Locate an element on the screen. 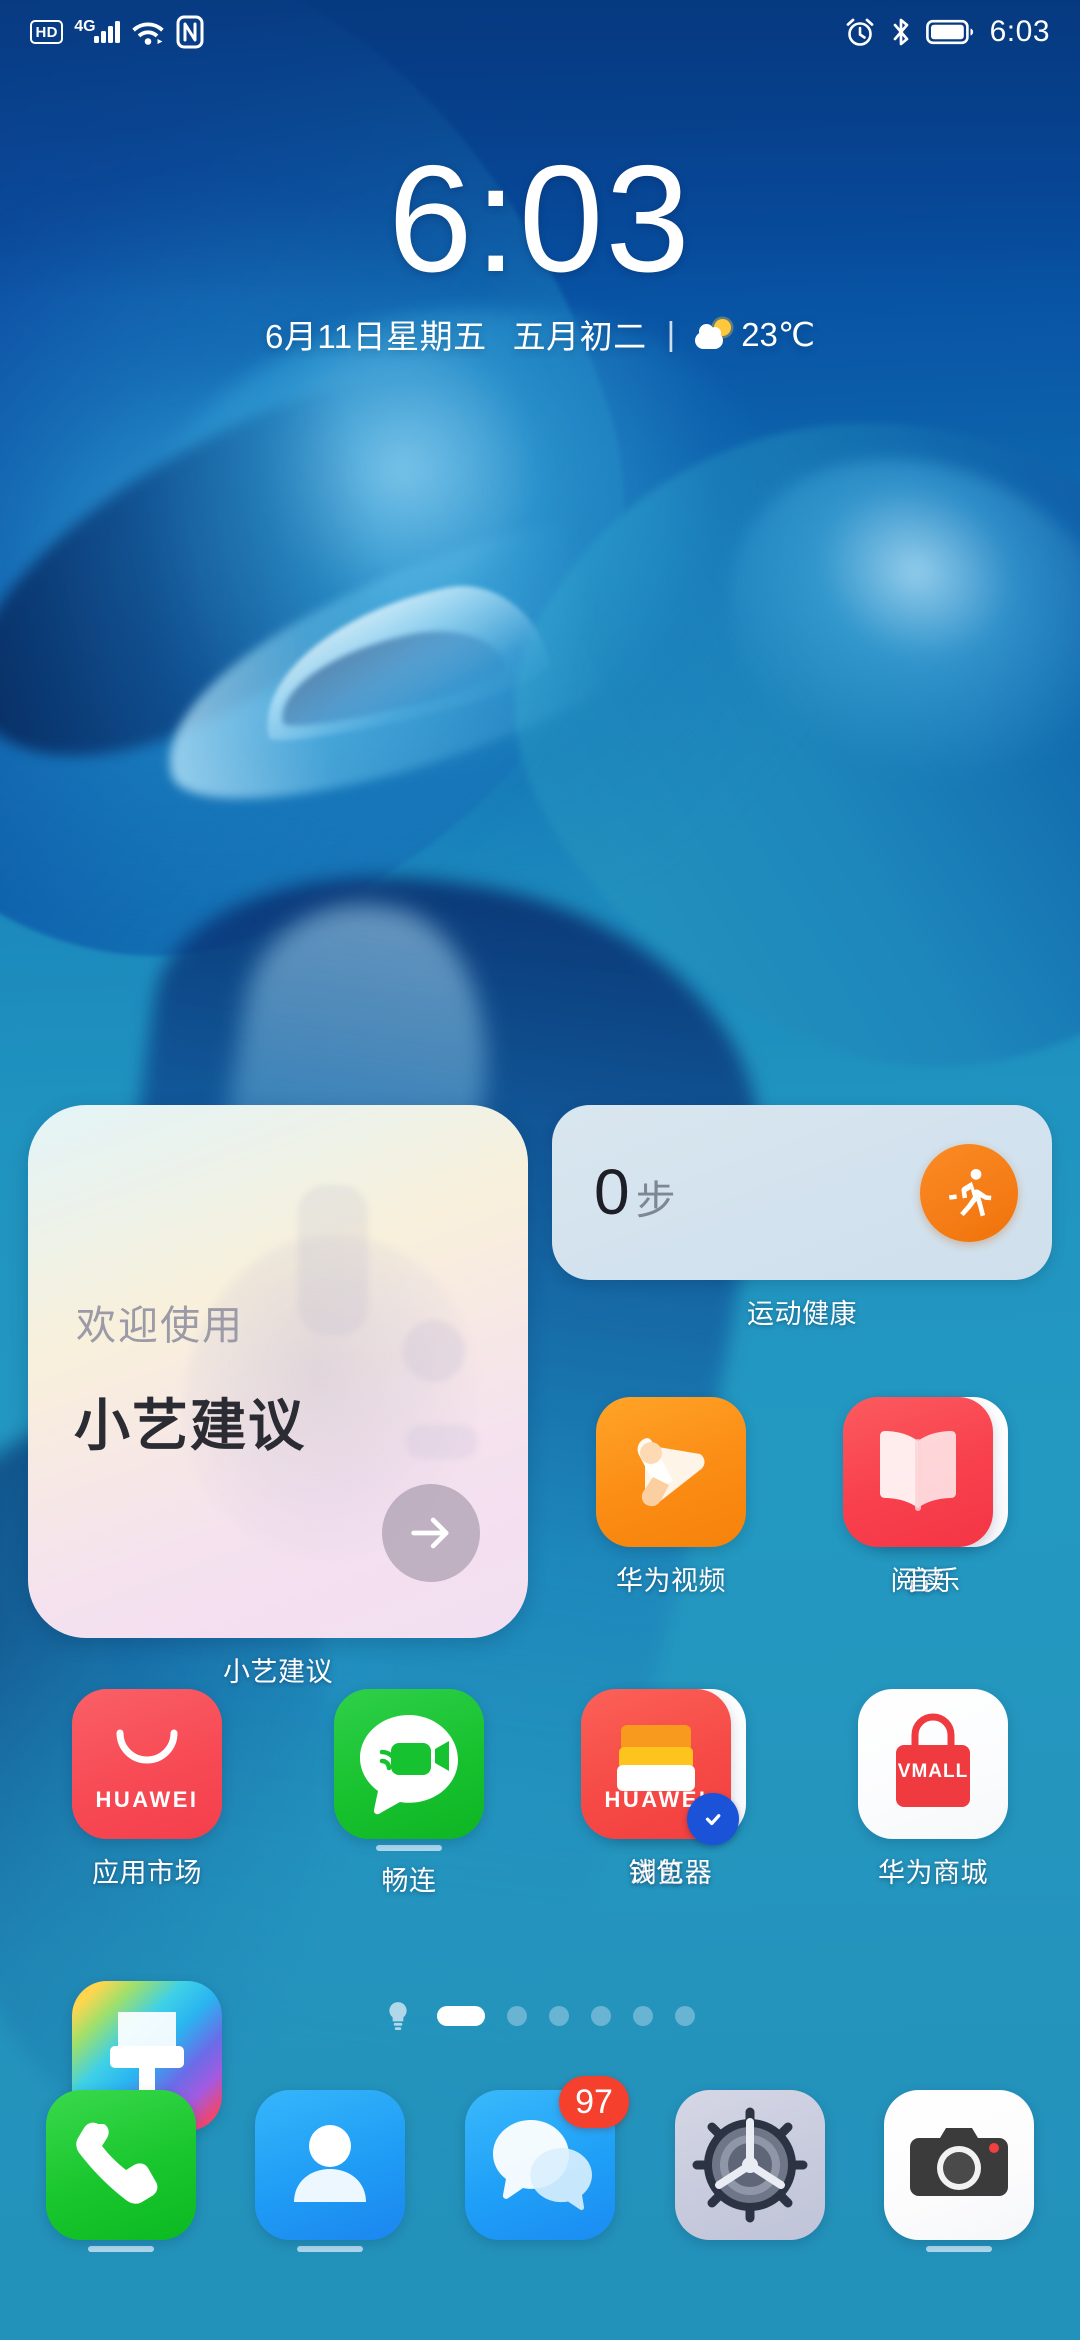 This screenshot has width=1080, height=2340. meetime-tile-wrap is located at coordinates (409, 1764).